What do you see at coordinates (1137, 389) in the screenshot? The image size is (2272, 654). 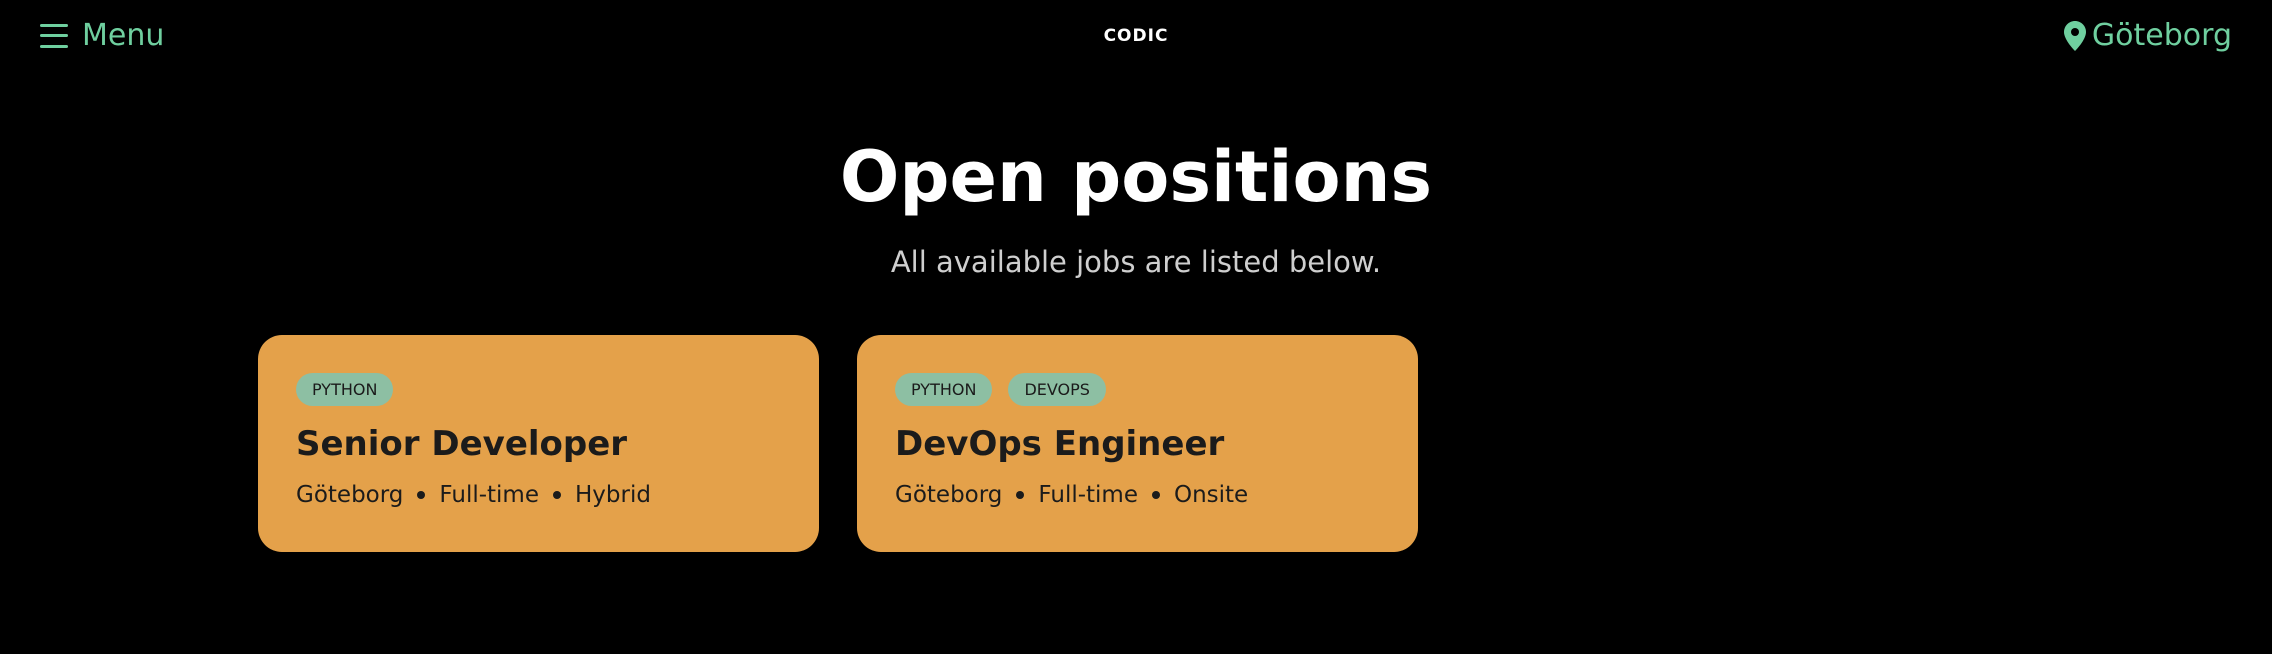 I see `tag-list: PYTHON DEVOPS` at bounding box center [1137, 389].